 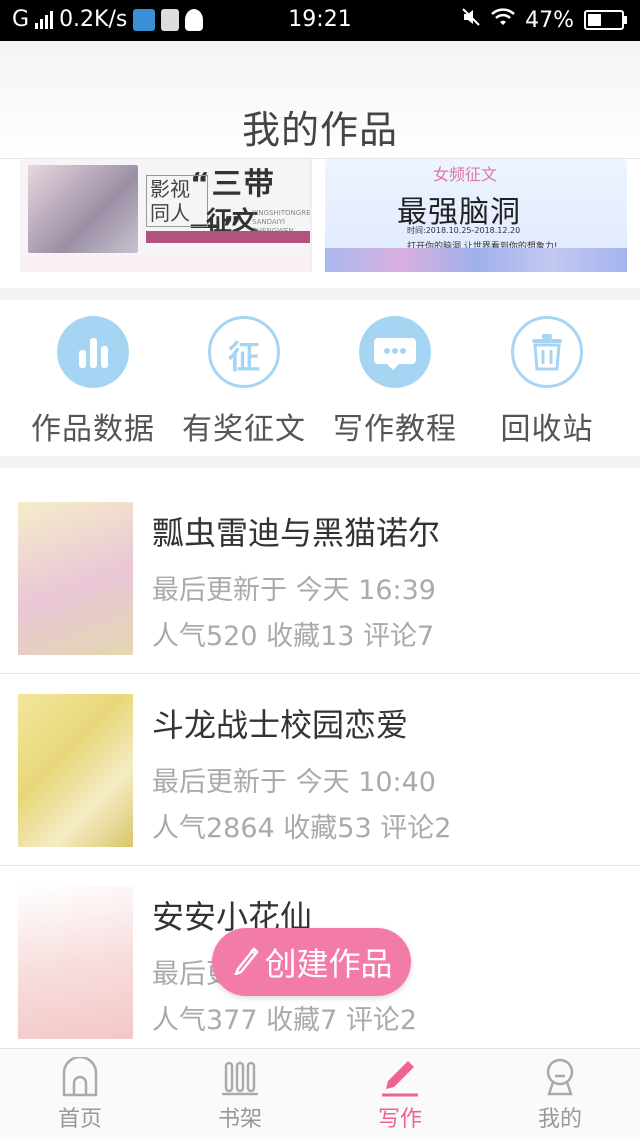 What do you see at coordinates (595, 20) in the screenshot?
I see `battery-level` at bounding box center [595, 20].